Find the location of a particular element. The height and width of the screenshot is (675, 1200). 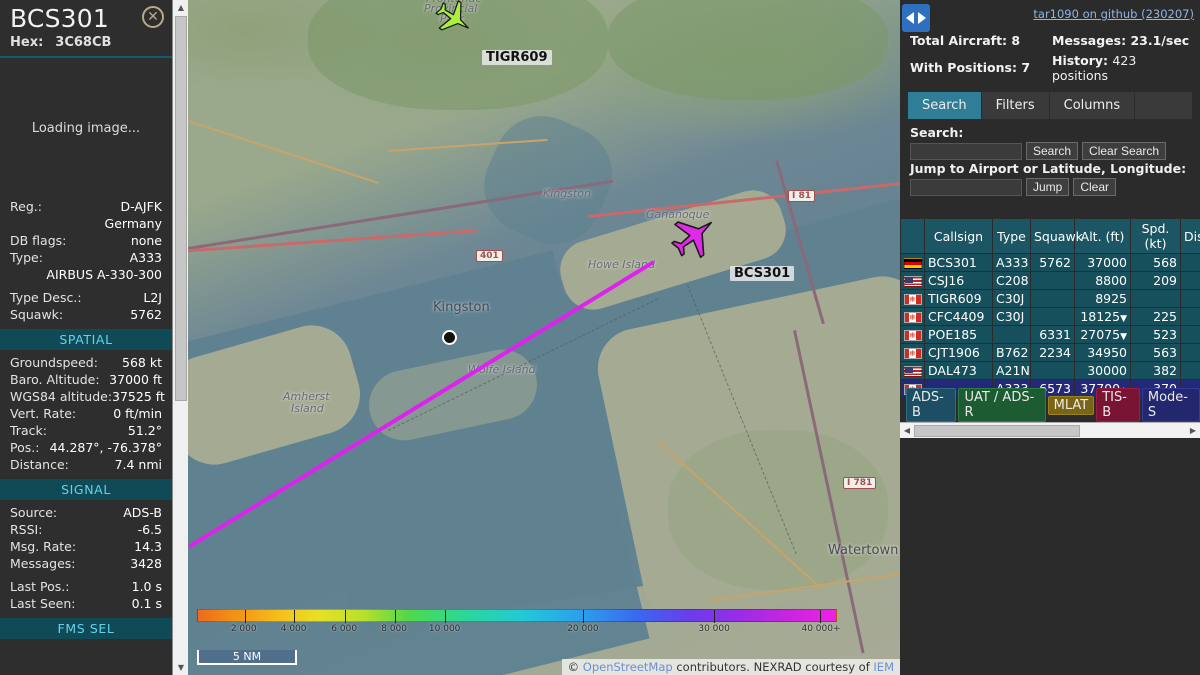

table-header-row: CallsignTypeSquawkAlt. (ft)Spd. (kt)Dis is located at coordinates (1050, 236).